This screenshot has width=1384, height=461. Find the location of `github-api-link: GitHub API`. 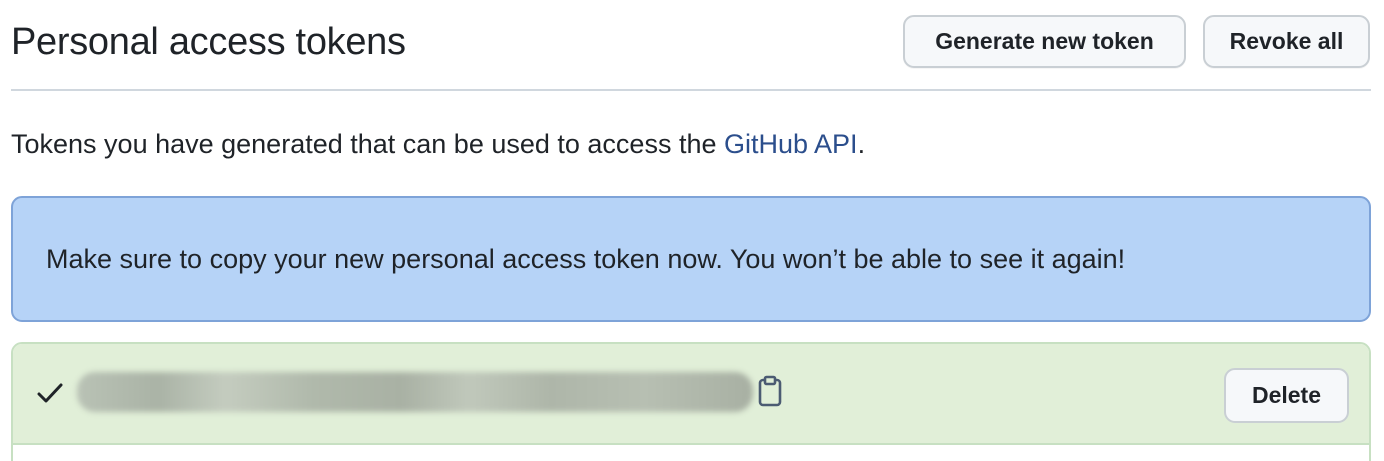

github-api-link: GitHub API is located at coordinates (791, 144).